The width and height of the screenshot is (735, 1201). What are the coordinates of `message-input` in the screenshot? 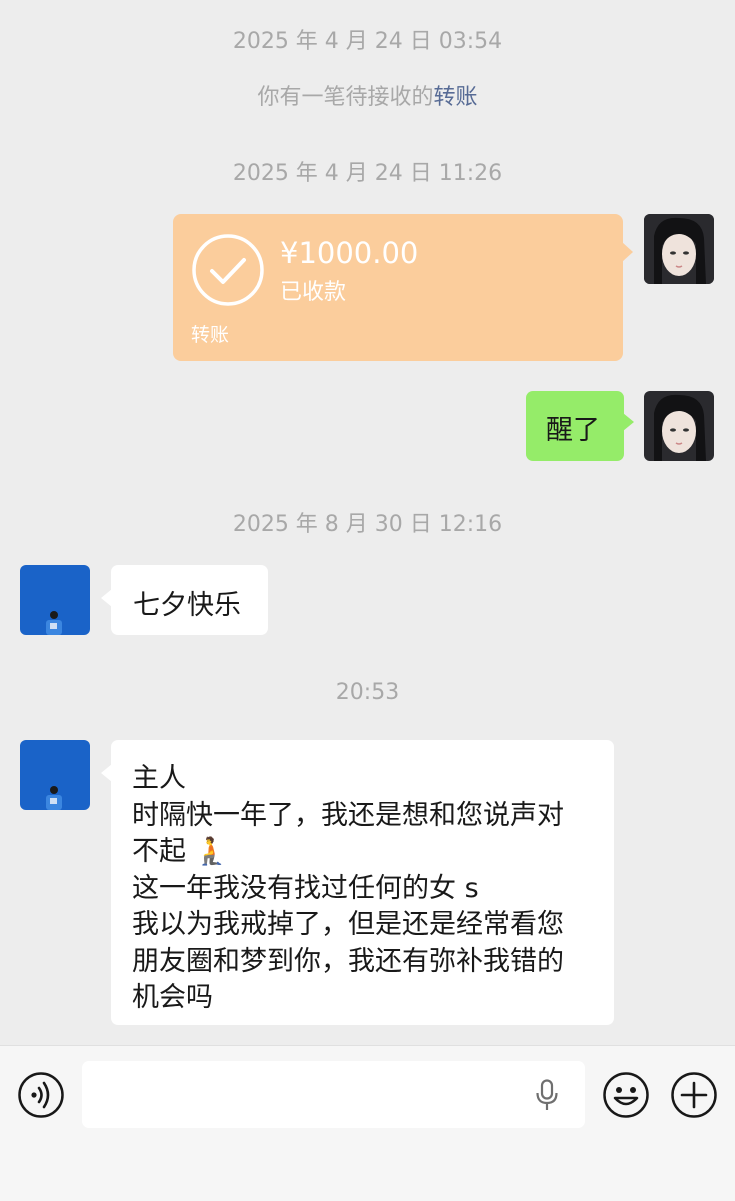 It's located at (333, 1094).